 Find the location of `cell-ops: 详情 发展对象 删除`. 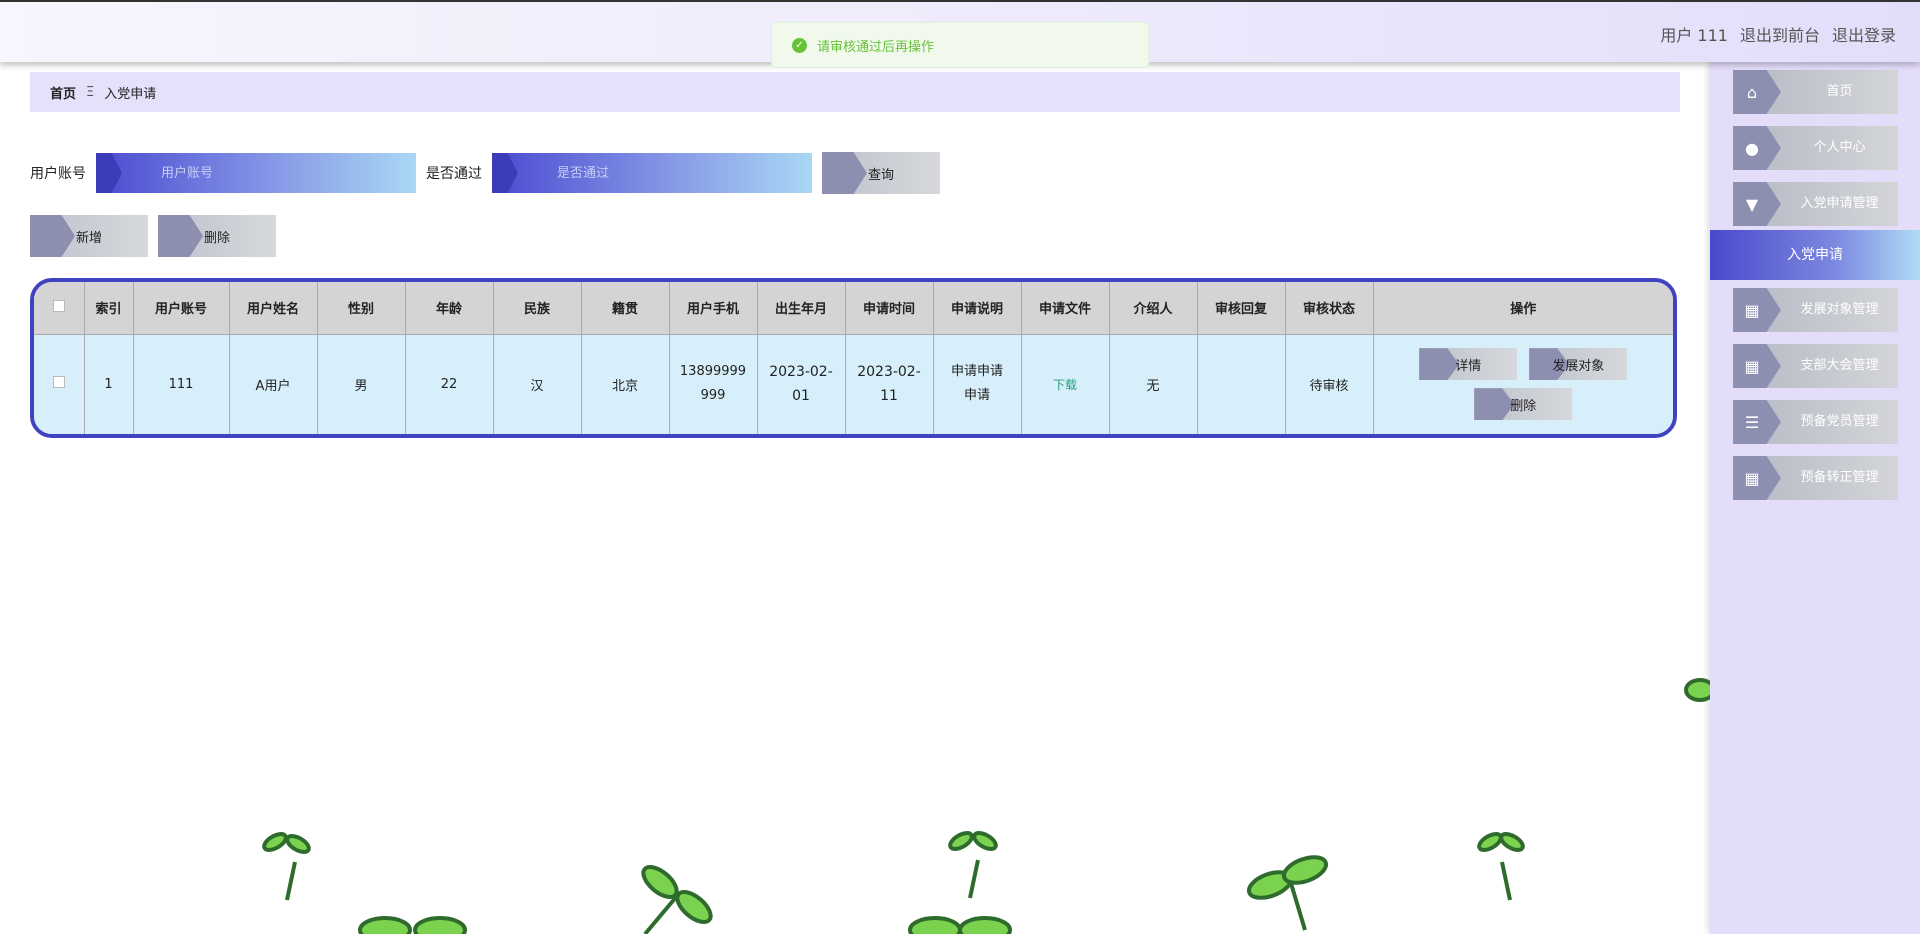

cell-ops: 详情 发展对象 删除 is located at coordinates (1523, 383).